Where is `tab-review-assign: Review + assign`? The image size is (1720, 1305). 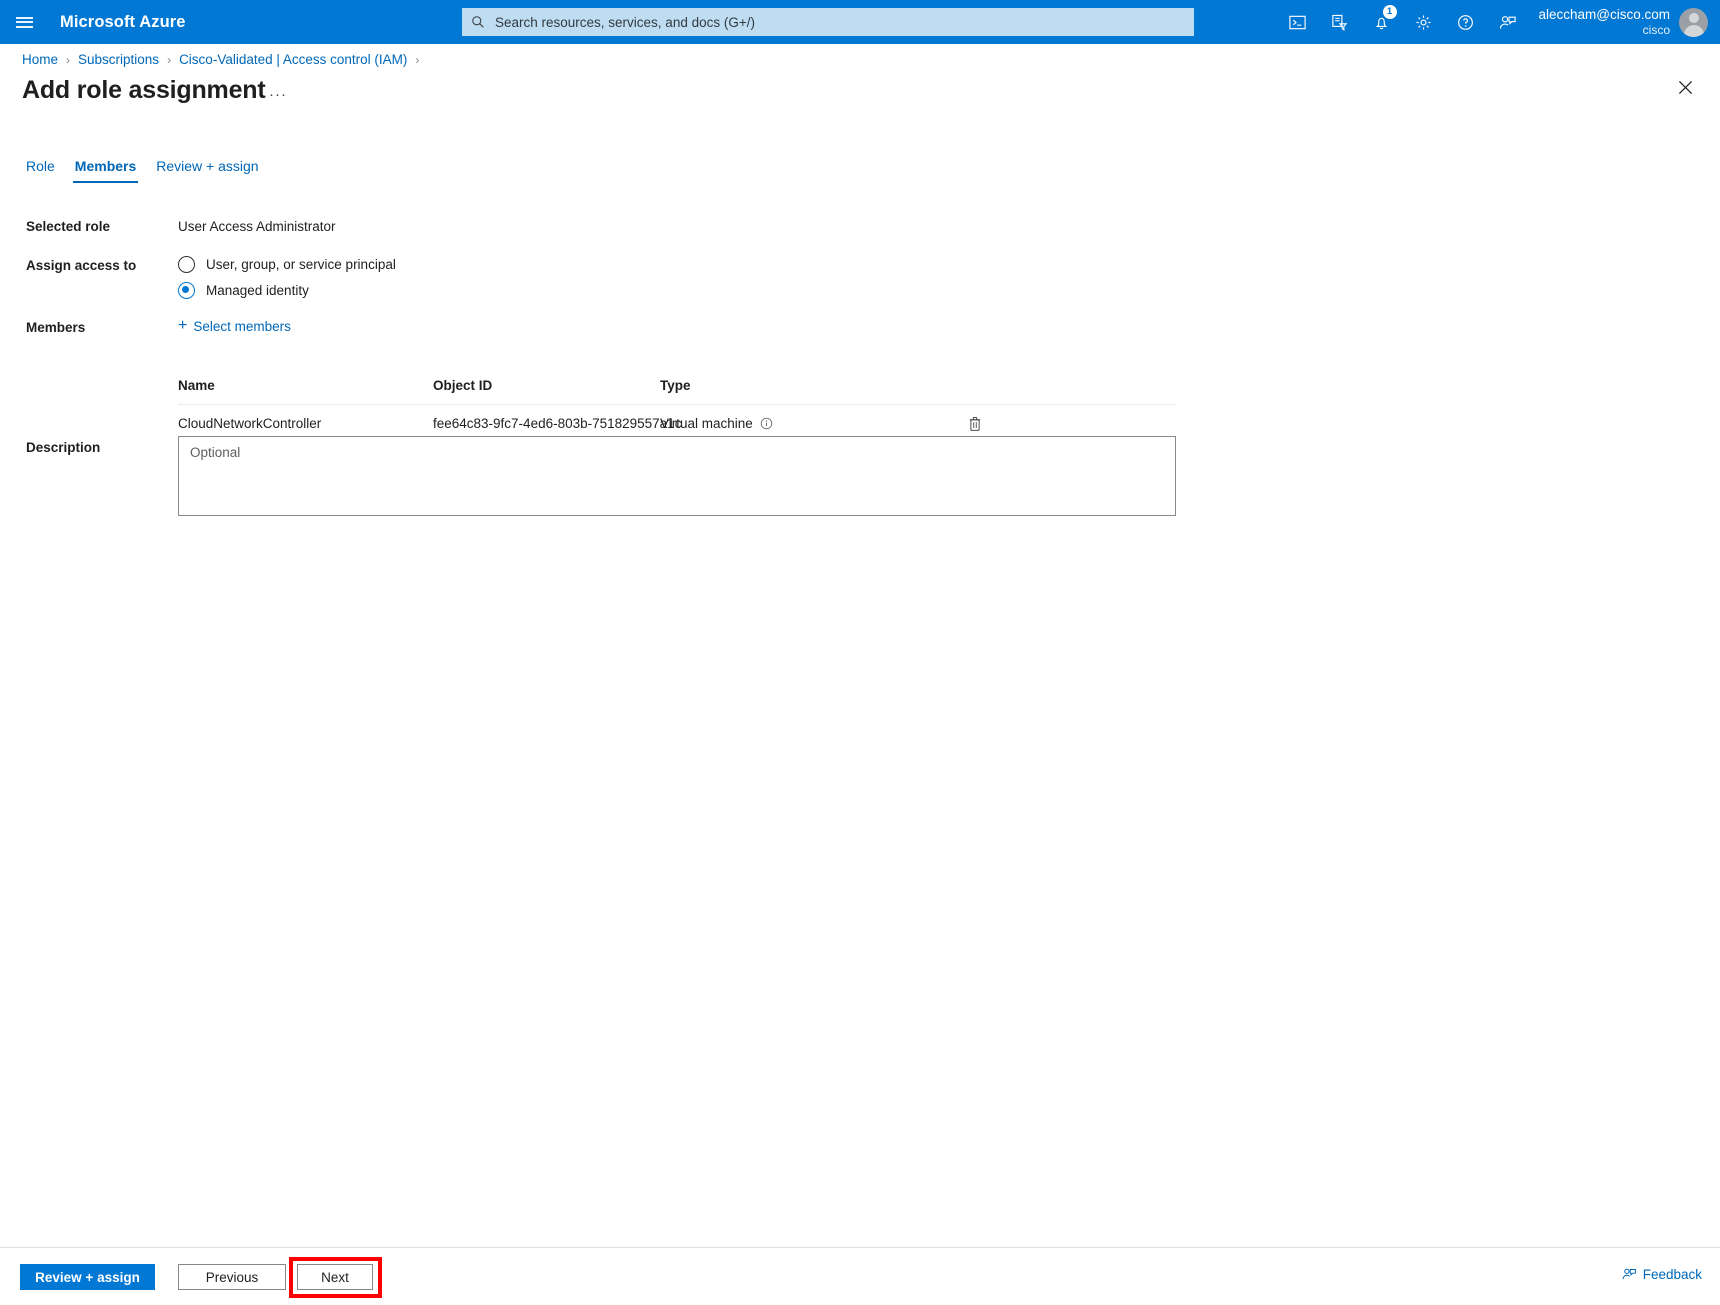 tab-review-assign: Review + assign is located at coordinates (207, 170).